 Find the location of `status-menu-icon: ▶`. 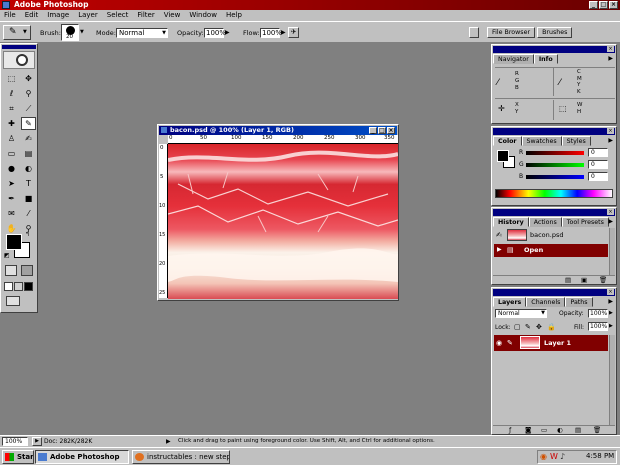

status-menu-icon: ▶ is located at coordinates (37, 441).